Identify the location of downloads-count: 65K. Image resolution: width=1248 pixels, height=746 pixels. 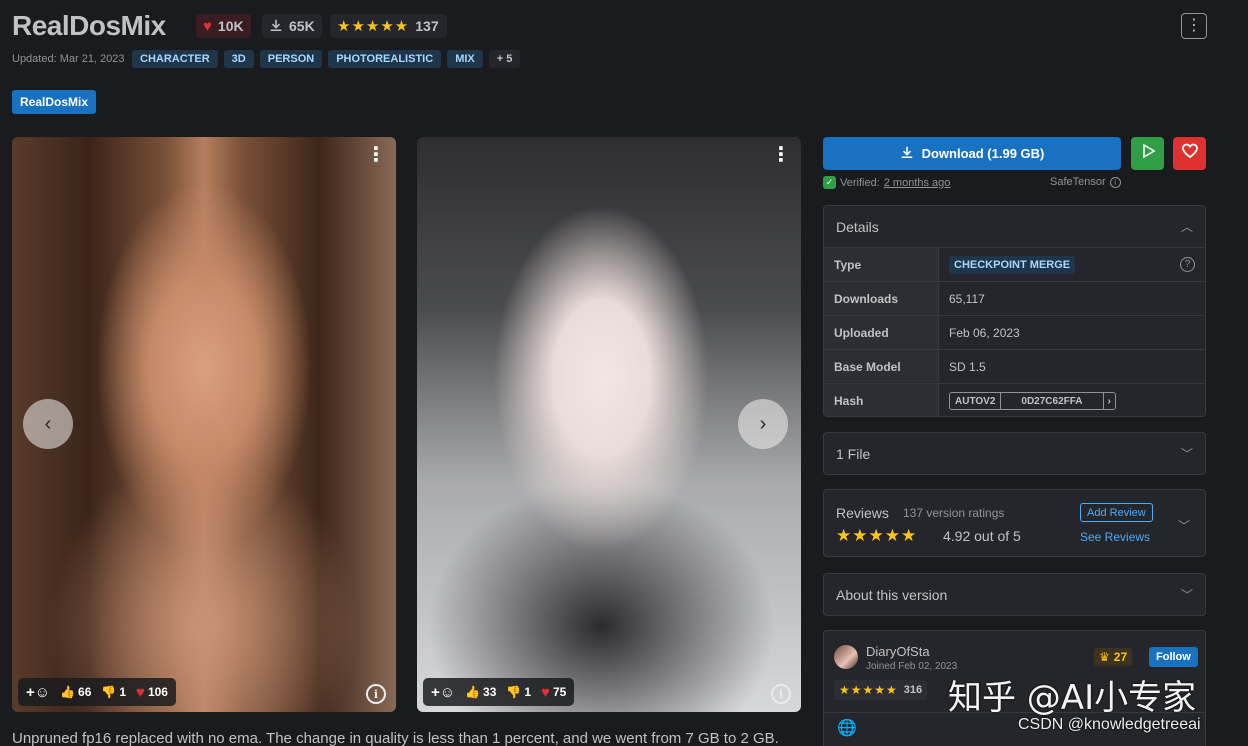
(302, 26).